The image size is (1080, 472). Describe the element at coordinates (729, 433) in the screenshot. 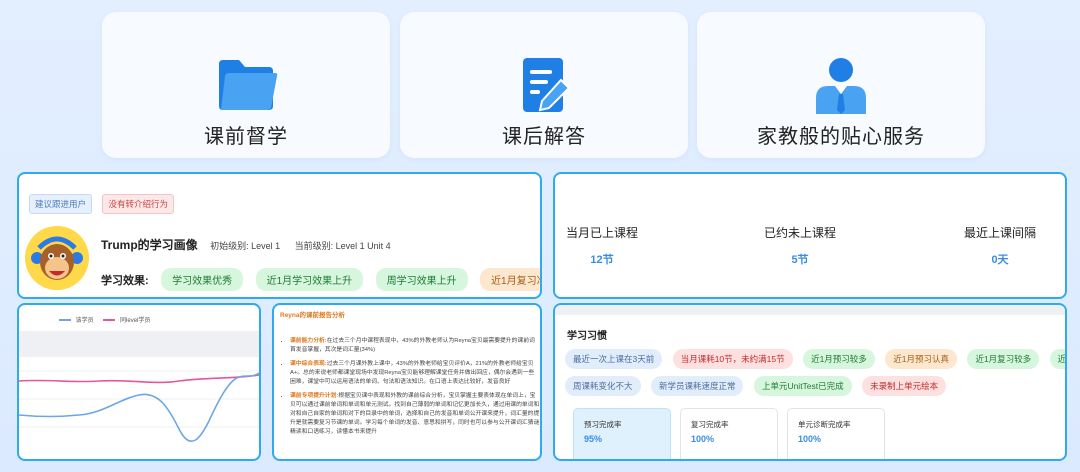

I see `review-rate-card: 复习完成率 100%` at that location.